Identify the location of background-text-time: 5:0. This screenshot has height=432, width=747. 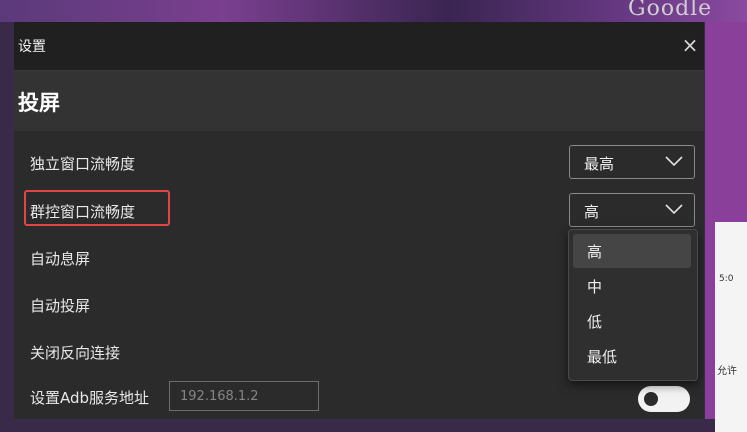
(726, 279).